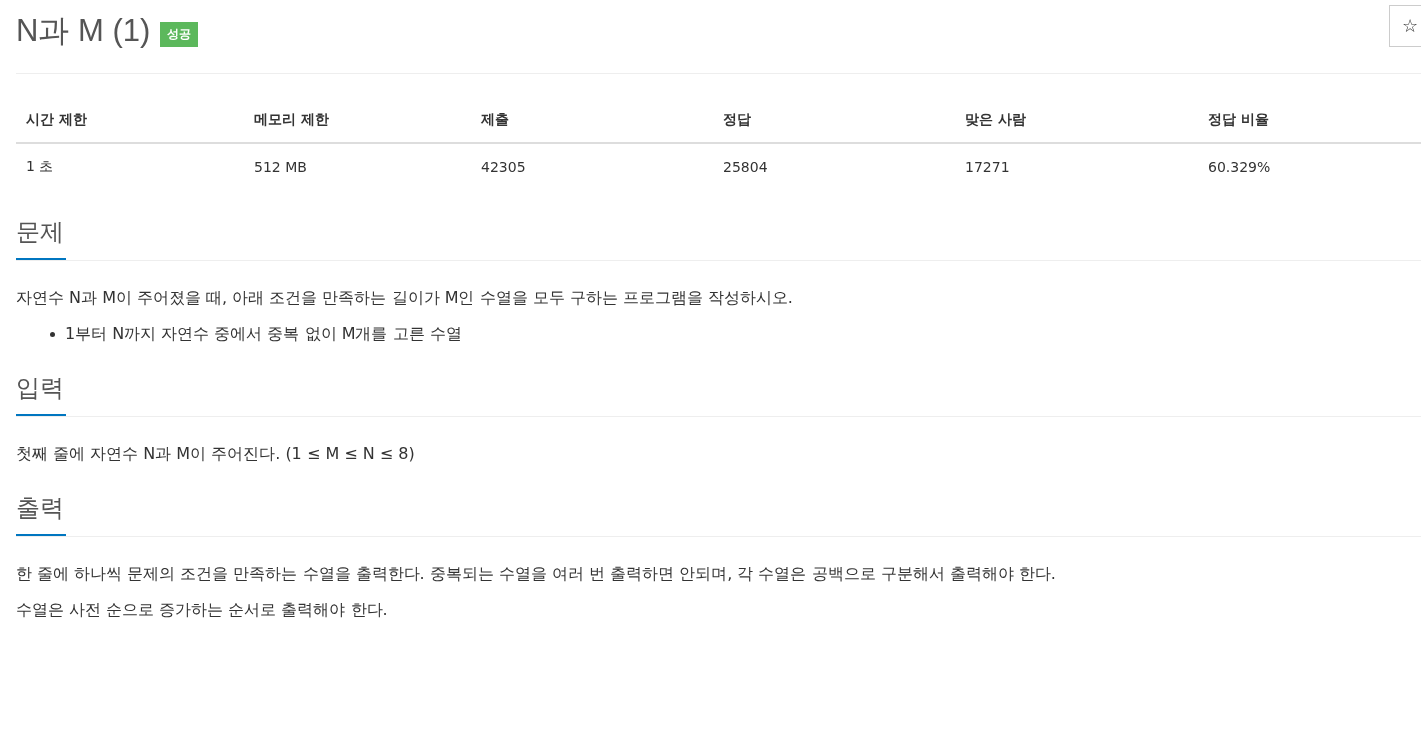  Describe the element at coordinates (263, 334) in the screenshot. I see `bullet-item: 1부터 N까지 자연수 중에서 중복 없이 M개를 고른 수열` at that location.